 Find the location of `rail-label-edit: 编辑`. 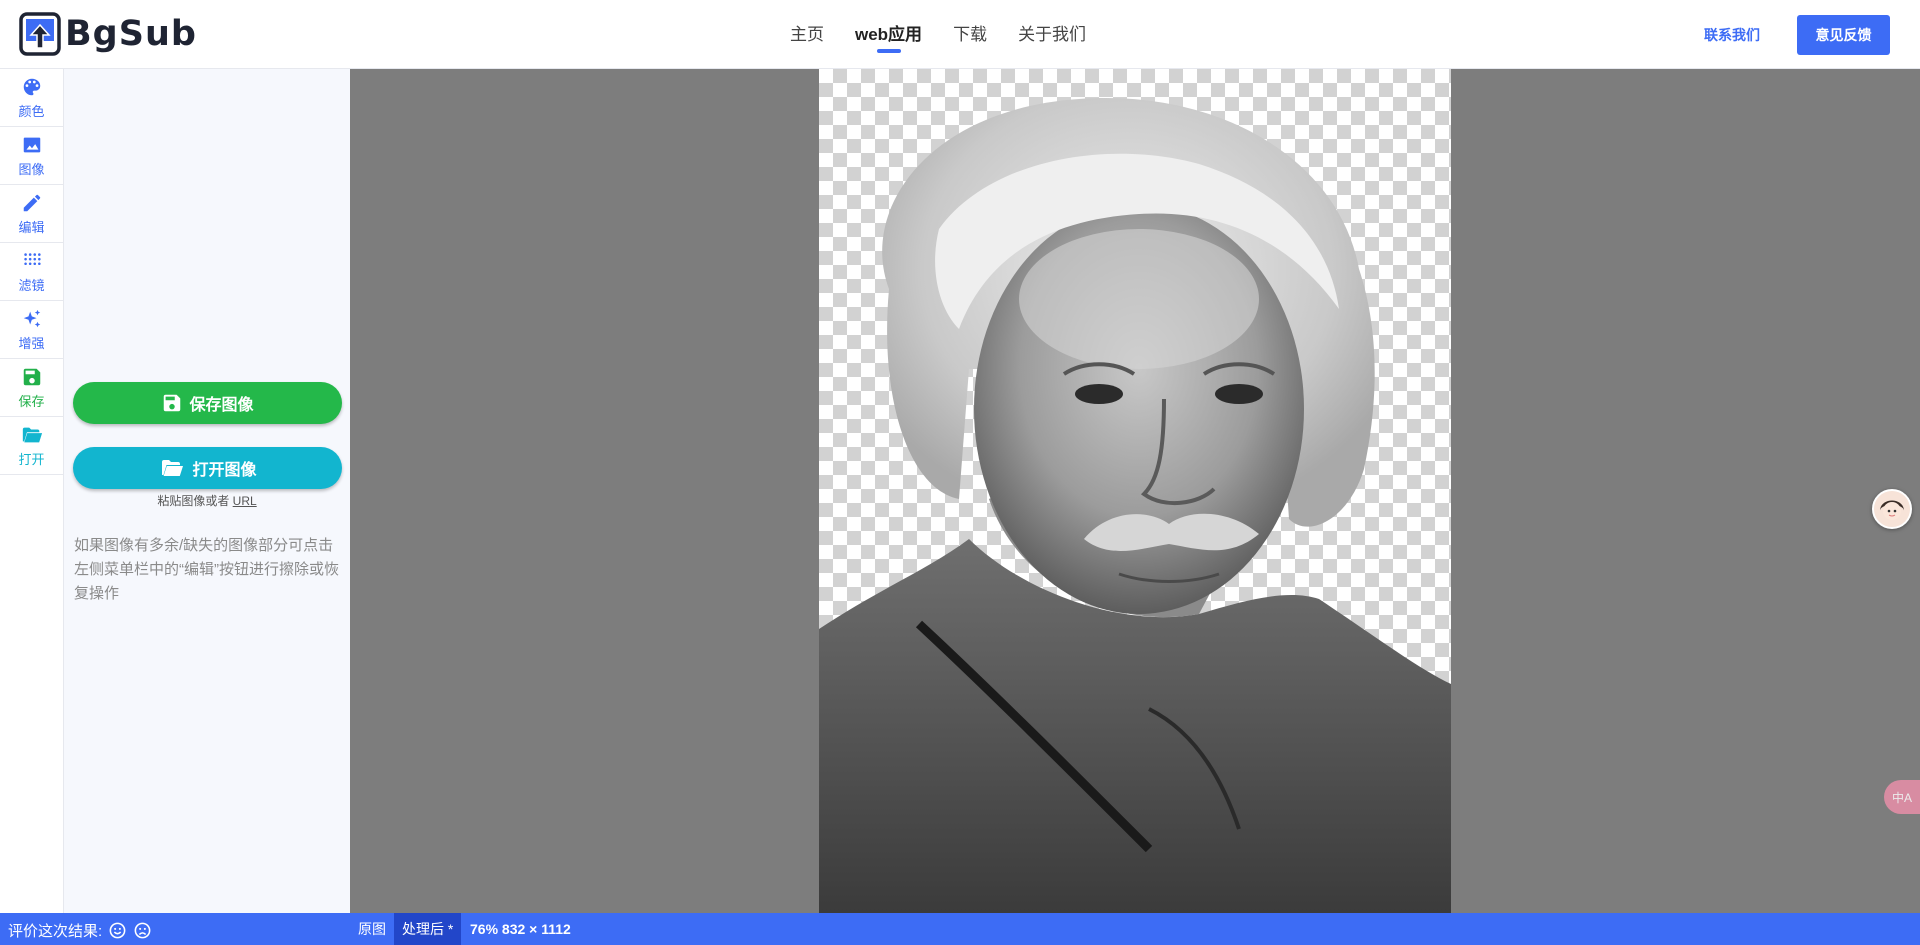

rail-label-edit: 编辑 is located at coordinates (31, 227).